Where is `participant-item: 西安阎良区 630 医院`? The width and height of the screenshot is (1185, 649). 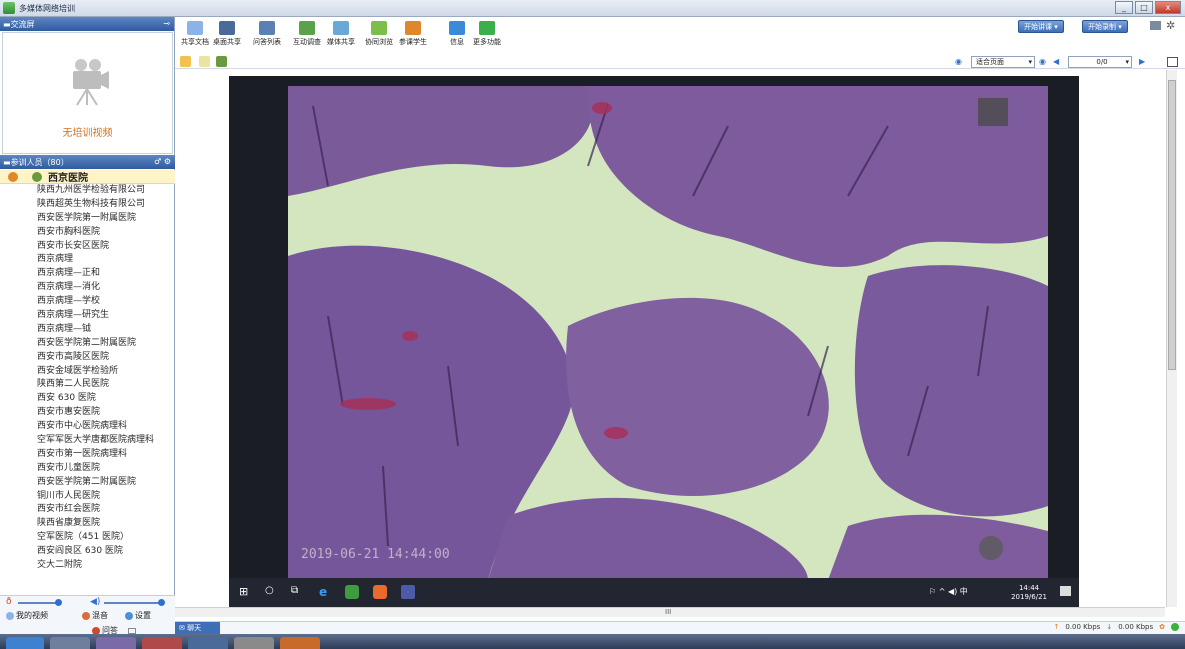 participant-item: 西安阎良区 630 医院 is located at coordinates (87, 552).